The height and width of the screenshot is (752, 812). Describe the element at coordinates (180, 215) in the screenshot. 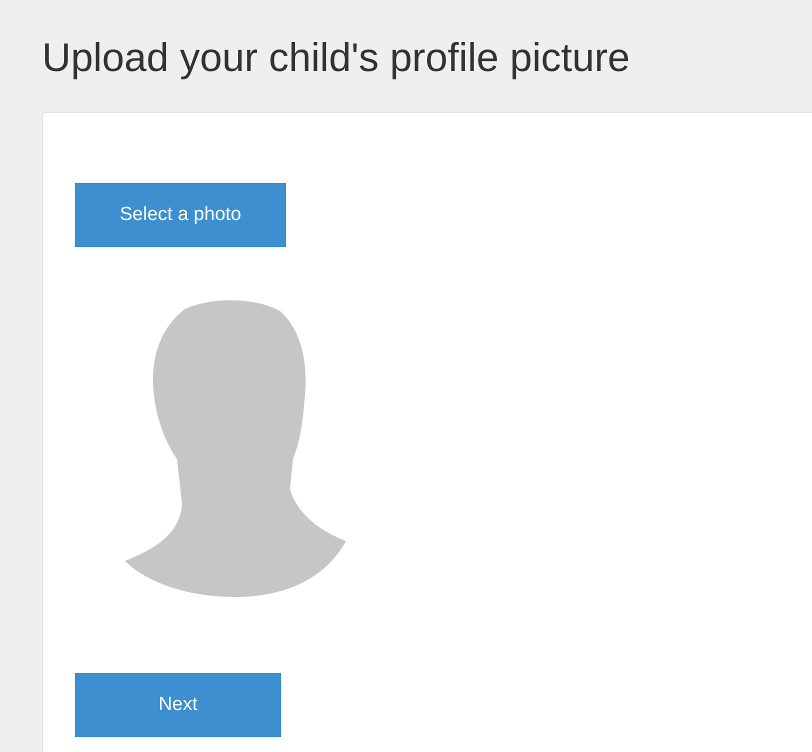

I see `select-photo-button: Select a photo` at that location.